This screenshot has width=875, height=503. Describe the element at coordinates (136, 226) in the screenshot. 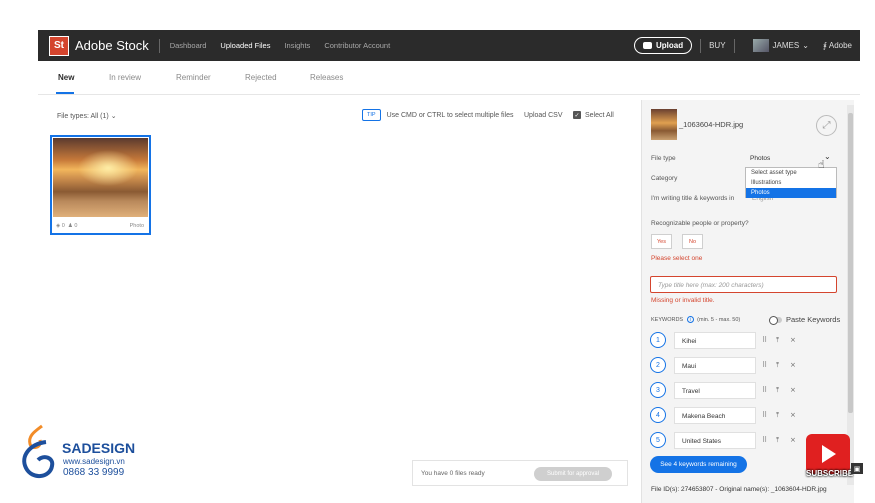

I see `asset-type-label: Photo` at that location.